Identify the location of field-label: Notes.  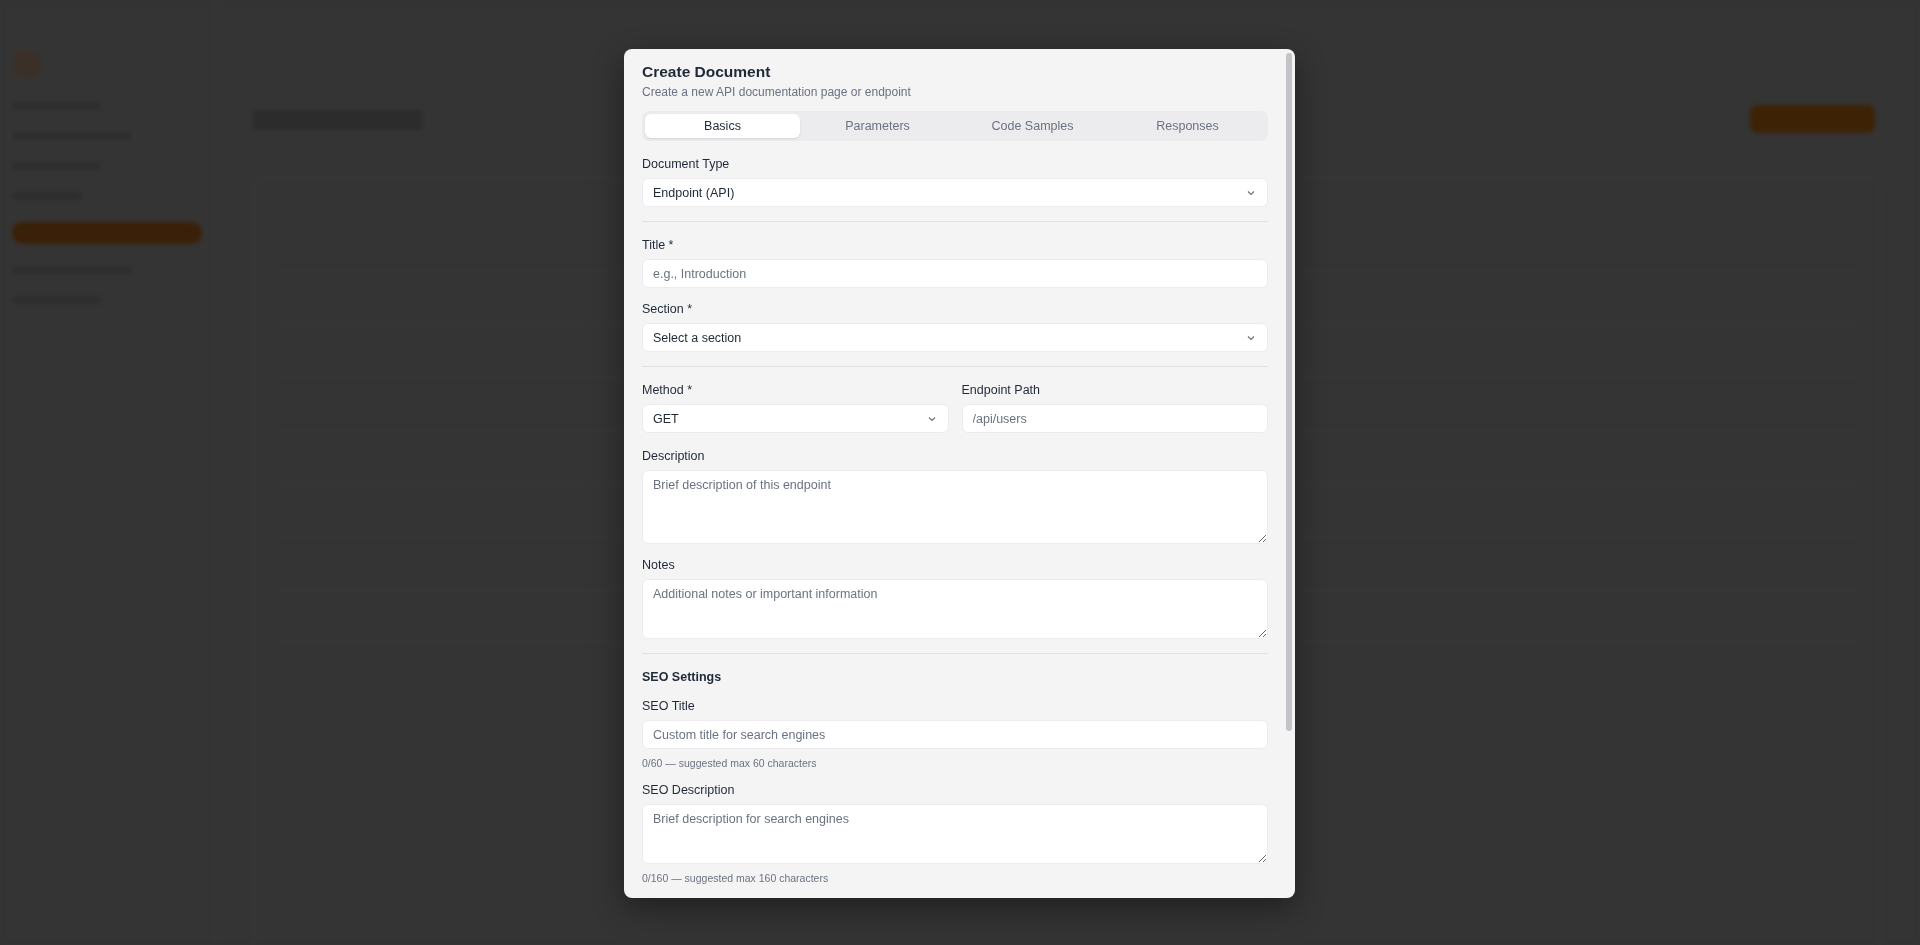
(659, 565).